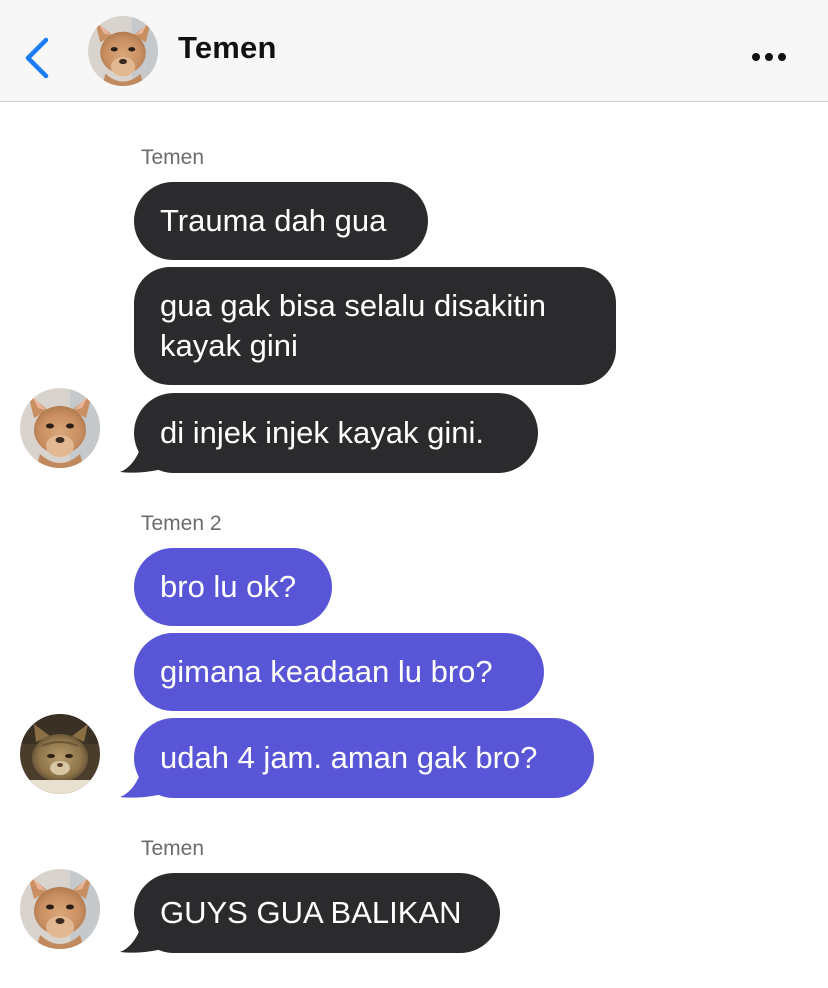 The width and height of the screenshot is (828, 988). What do you see at coordinates (364, 758) in the screenshot?
I see `message-bubble: udah 4 jam. aman gak bro?` at bounding box center [364, 758].